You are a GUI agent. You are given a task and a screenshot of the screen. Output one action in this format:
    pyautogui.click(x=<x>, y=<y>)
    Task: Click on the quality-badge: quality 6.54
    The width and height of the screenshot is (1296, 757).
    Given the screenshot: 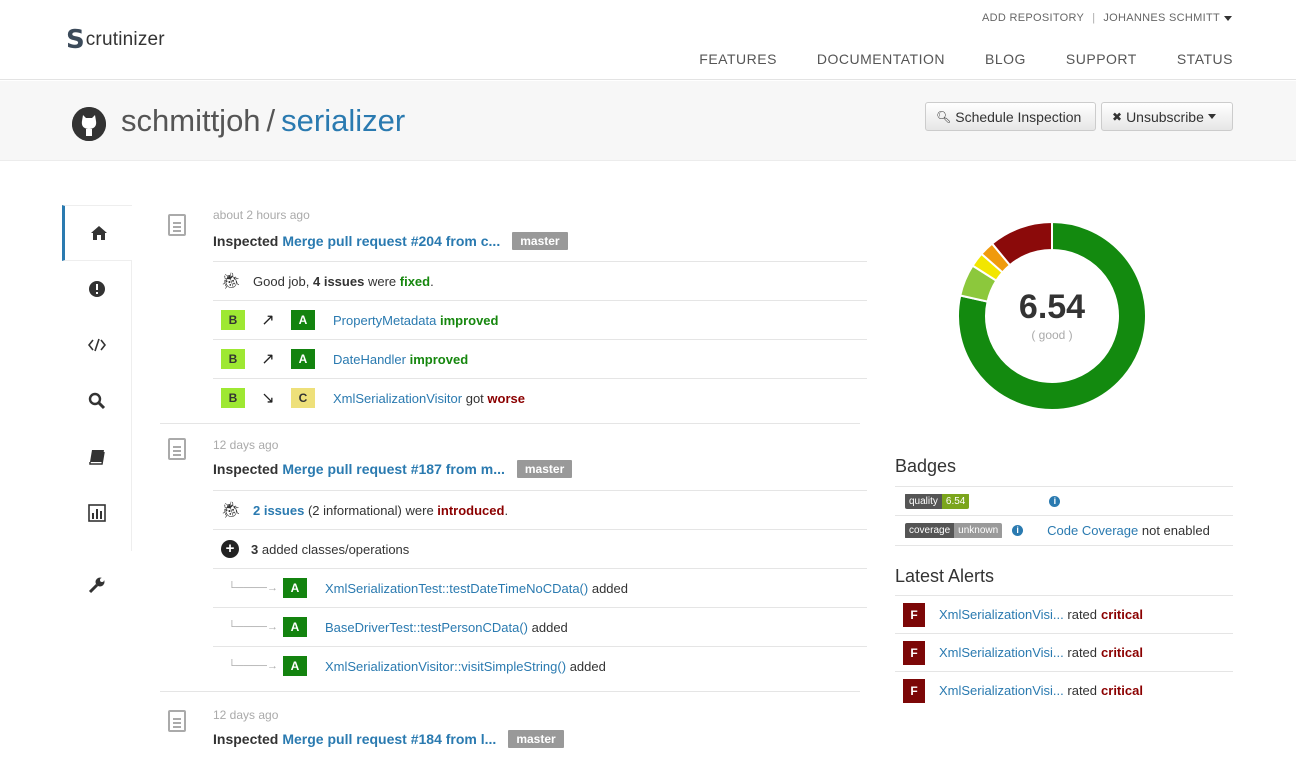 What is the action you would take?
    pyautogui.click(x=937, y=501)
    